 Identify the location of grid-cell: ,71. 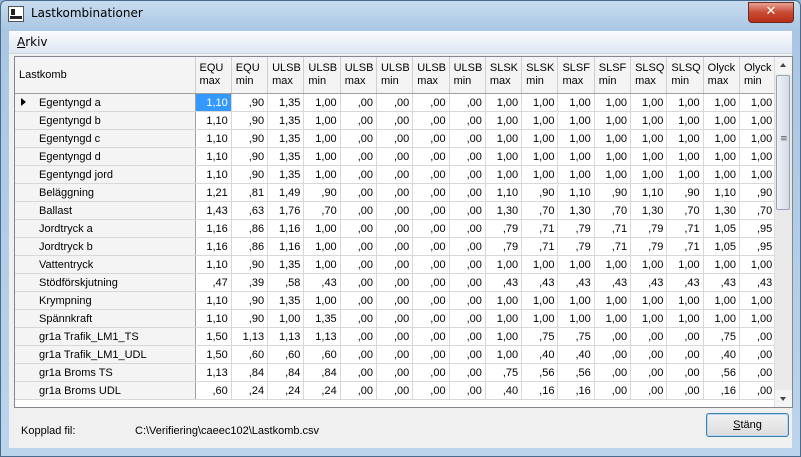
(613, 228).